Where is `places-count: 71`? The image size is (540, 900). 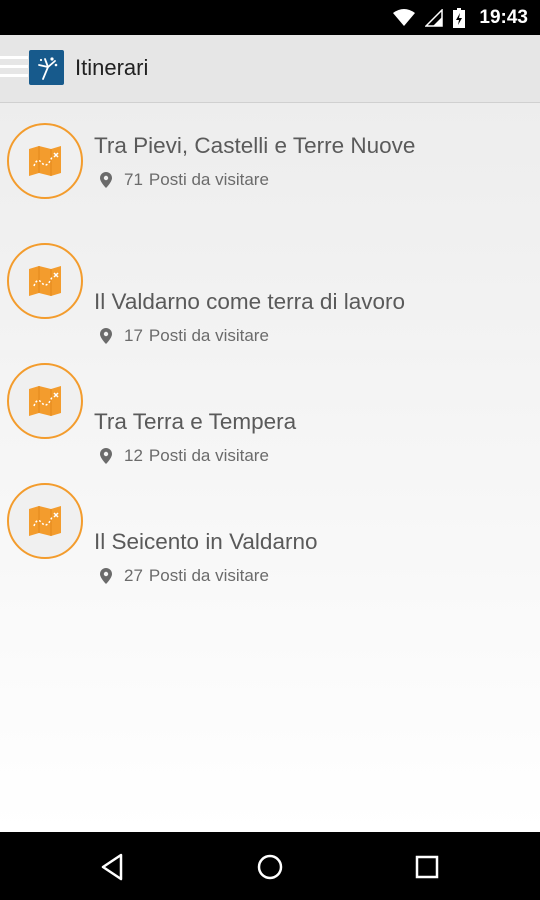
places-count: 71 is located at coordinates (133, 179).